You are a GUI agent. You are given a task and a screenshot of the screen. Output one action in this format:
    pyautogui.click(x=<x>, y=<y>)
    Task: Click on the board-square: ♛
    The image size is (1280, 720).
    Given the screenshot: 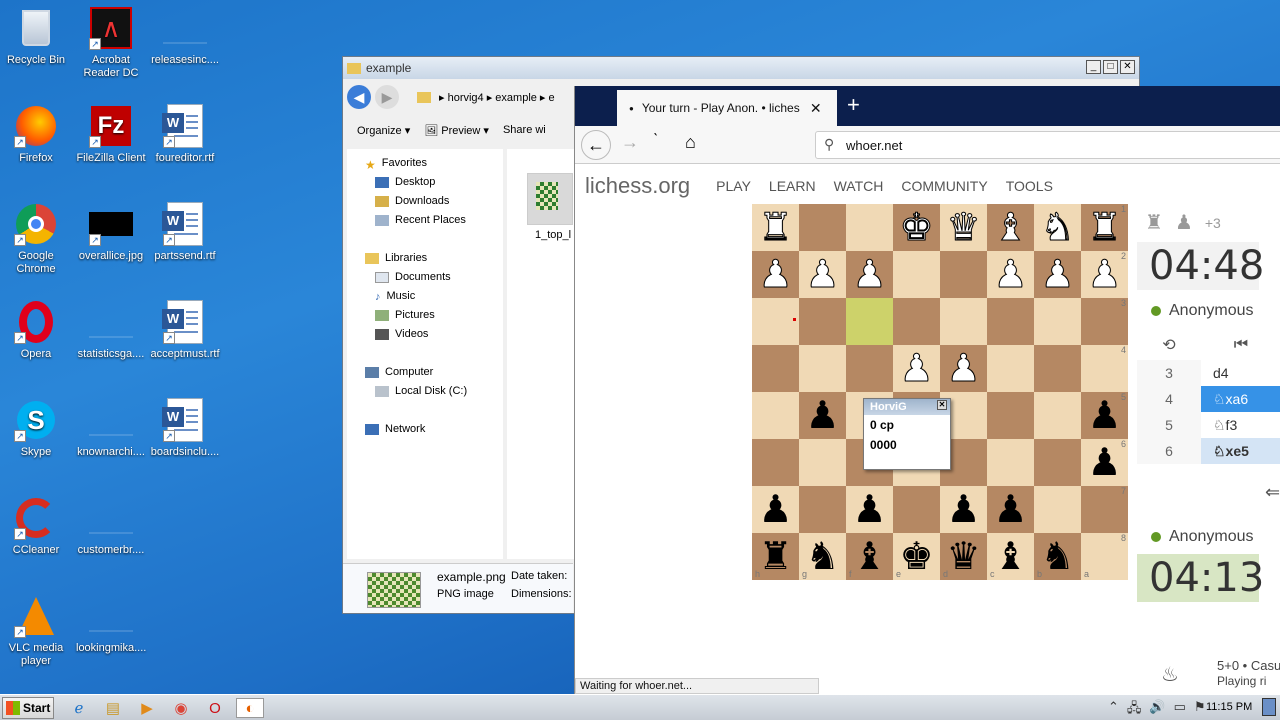 What is the action you would take?
    pyautogui.click(x=963, y=227)
    